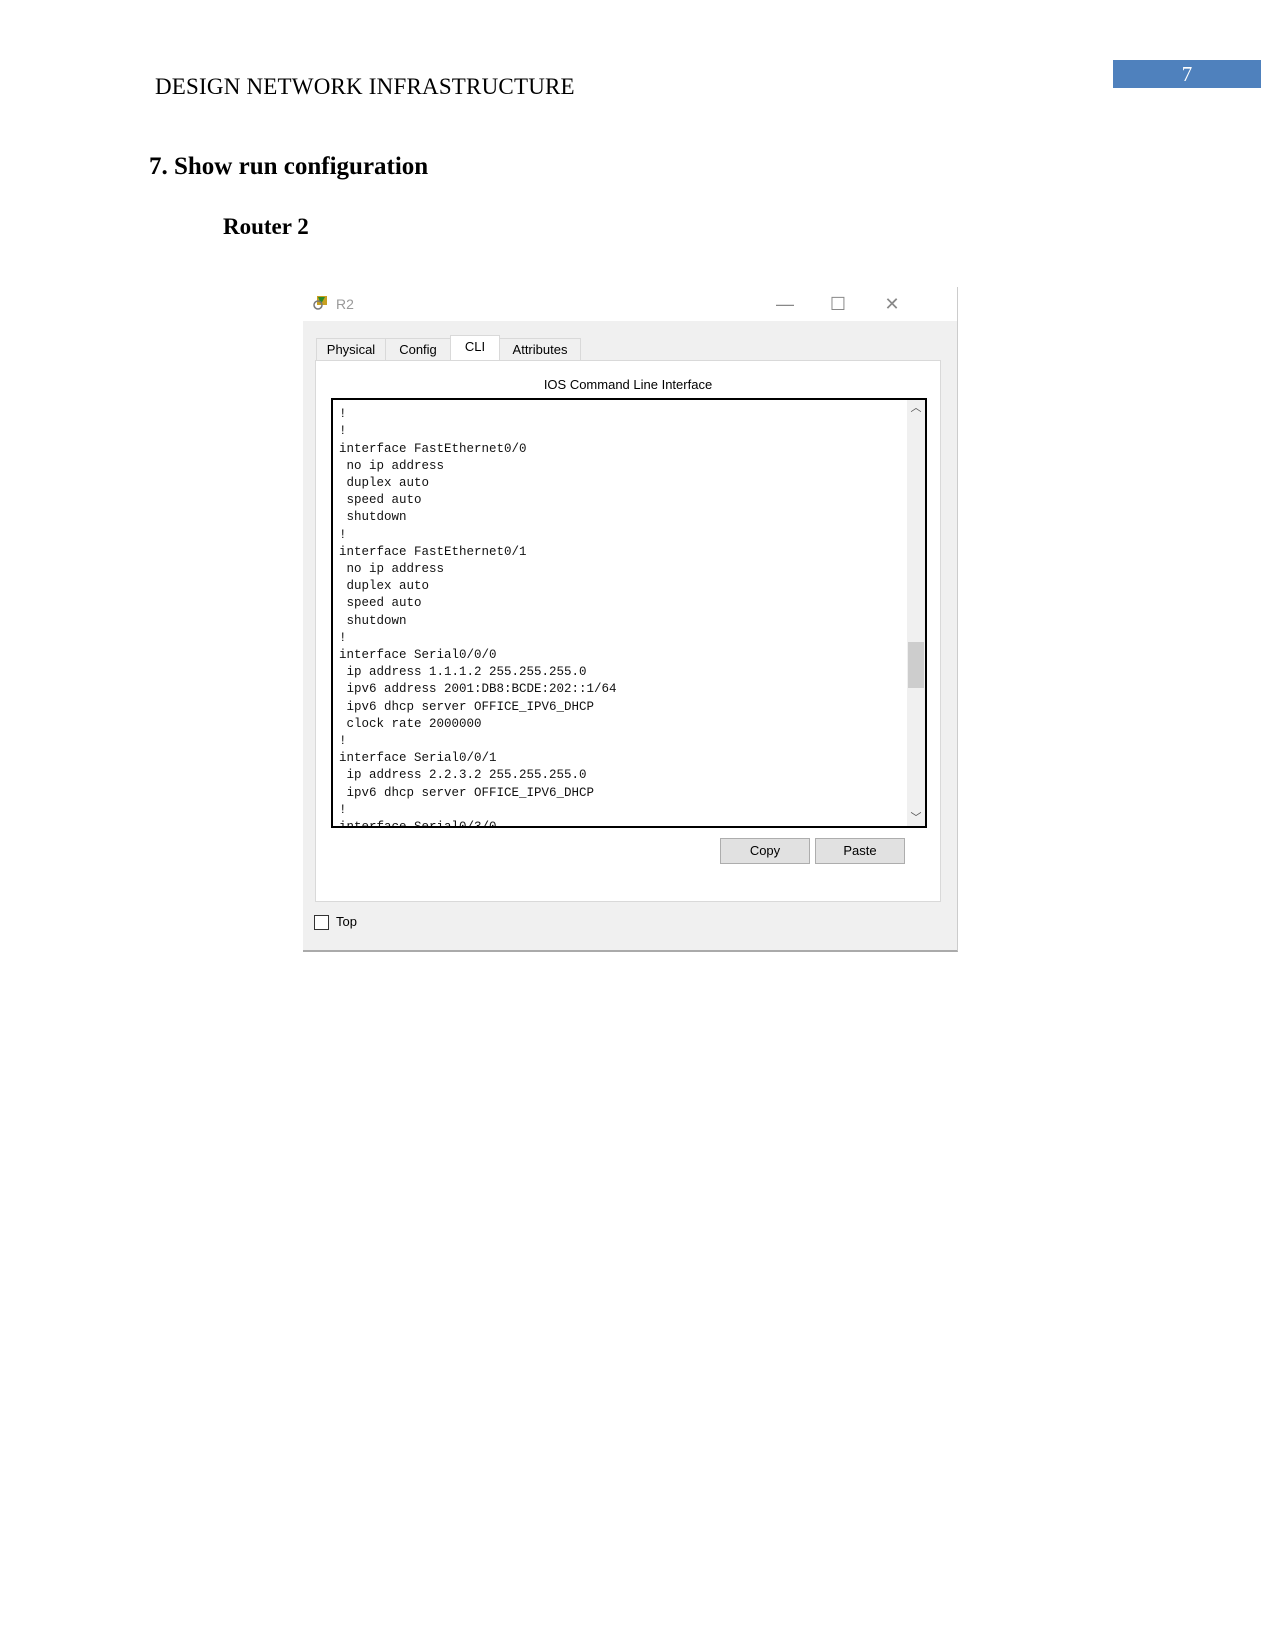 This screenshot has width=1275, height=1651. I want to click on section-heading: 7. Show run configuration, so click(289, 166).